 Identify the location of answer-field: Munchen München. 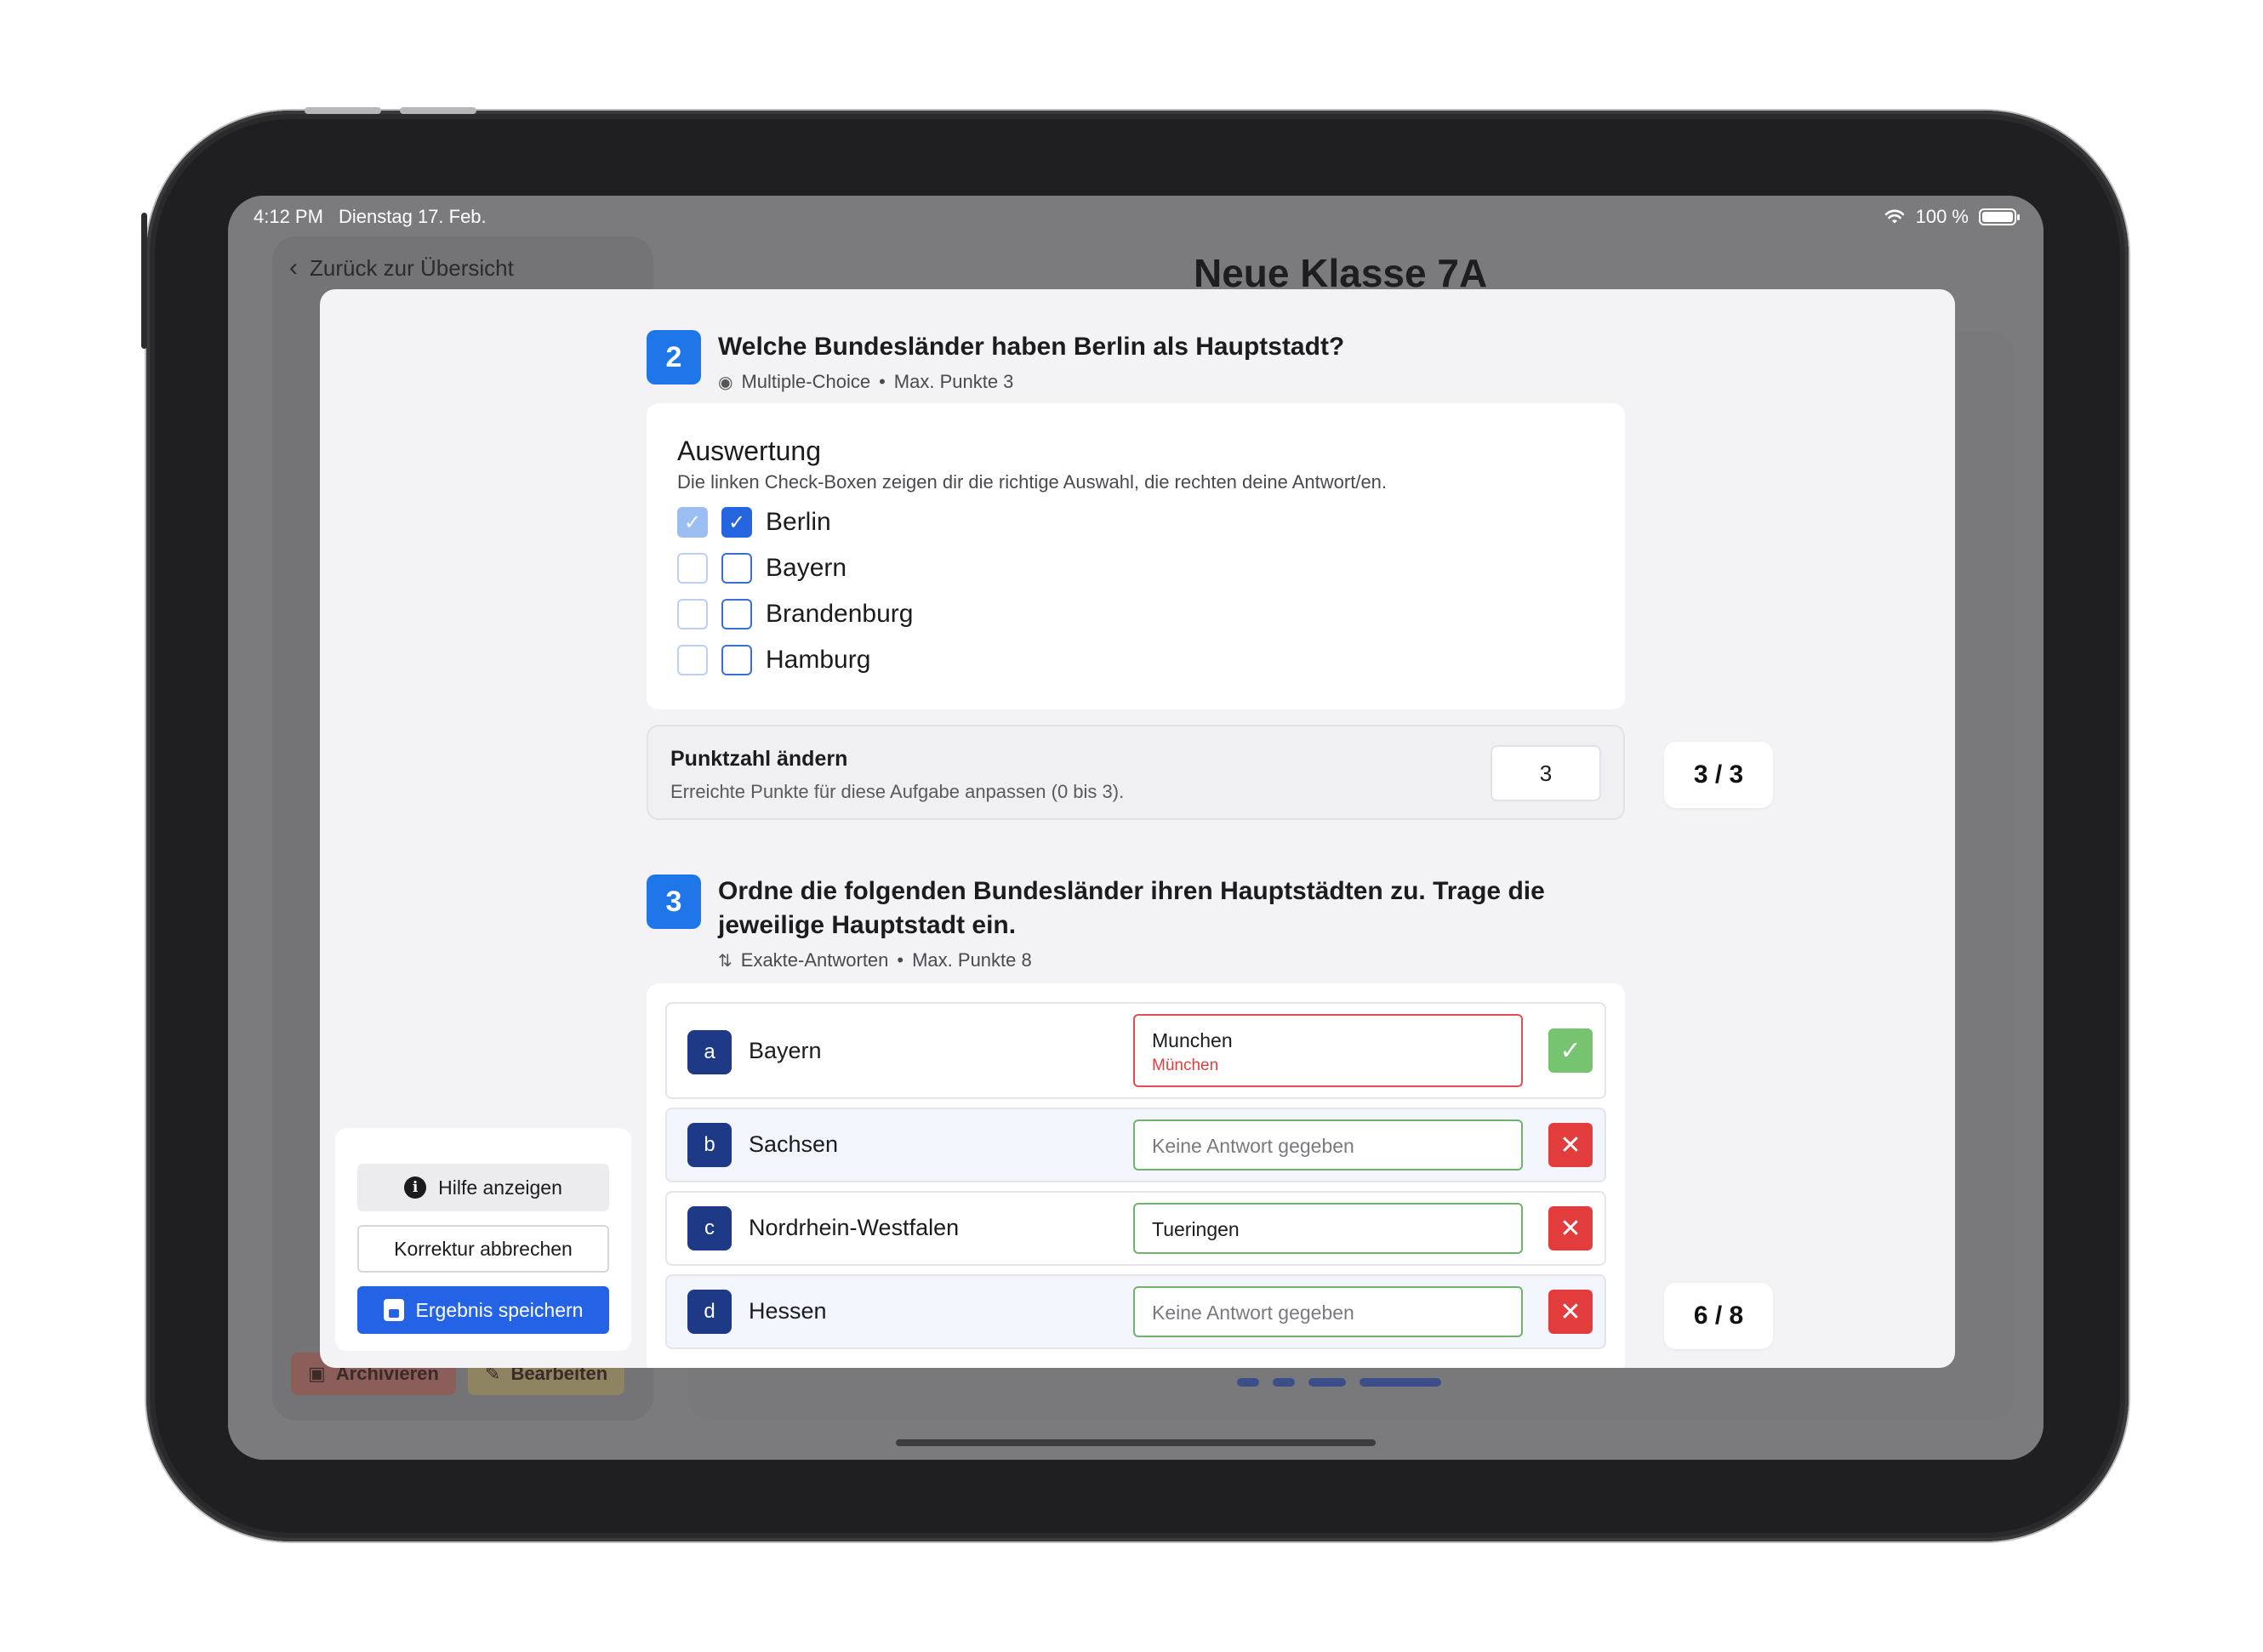
(1328, 1050).